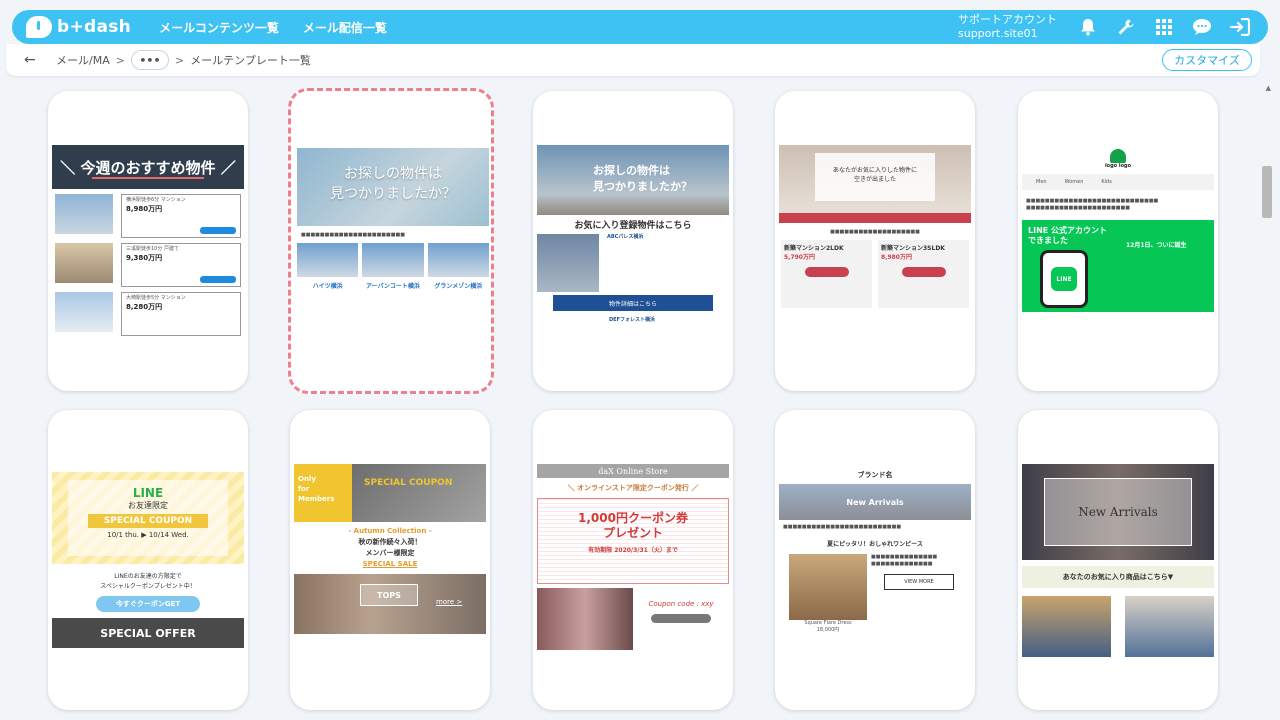 This screenshot has width=1280, height=720. Describe the element at coordinates (1164, 27) in the screenshot. I see `grid-icon` at that location.